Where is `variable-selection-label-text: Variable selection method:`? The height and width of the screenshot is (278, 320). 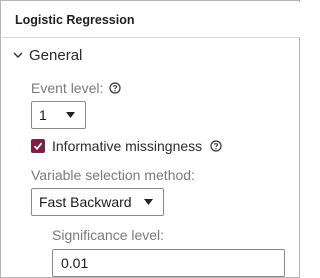 variable-selection-label-text: Variable selection method: is located at coordinates (113, 175).